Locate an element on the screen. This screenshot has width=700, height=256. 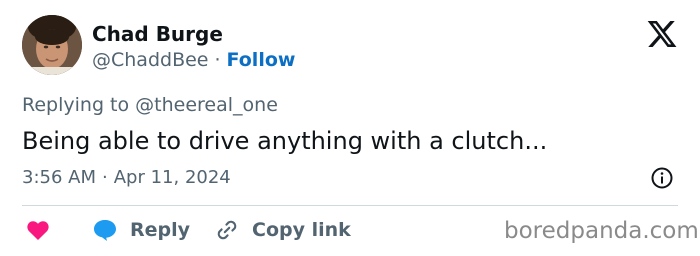
replying-to-handle: @theereal_one is located at coordinates (206, 105).